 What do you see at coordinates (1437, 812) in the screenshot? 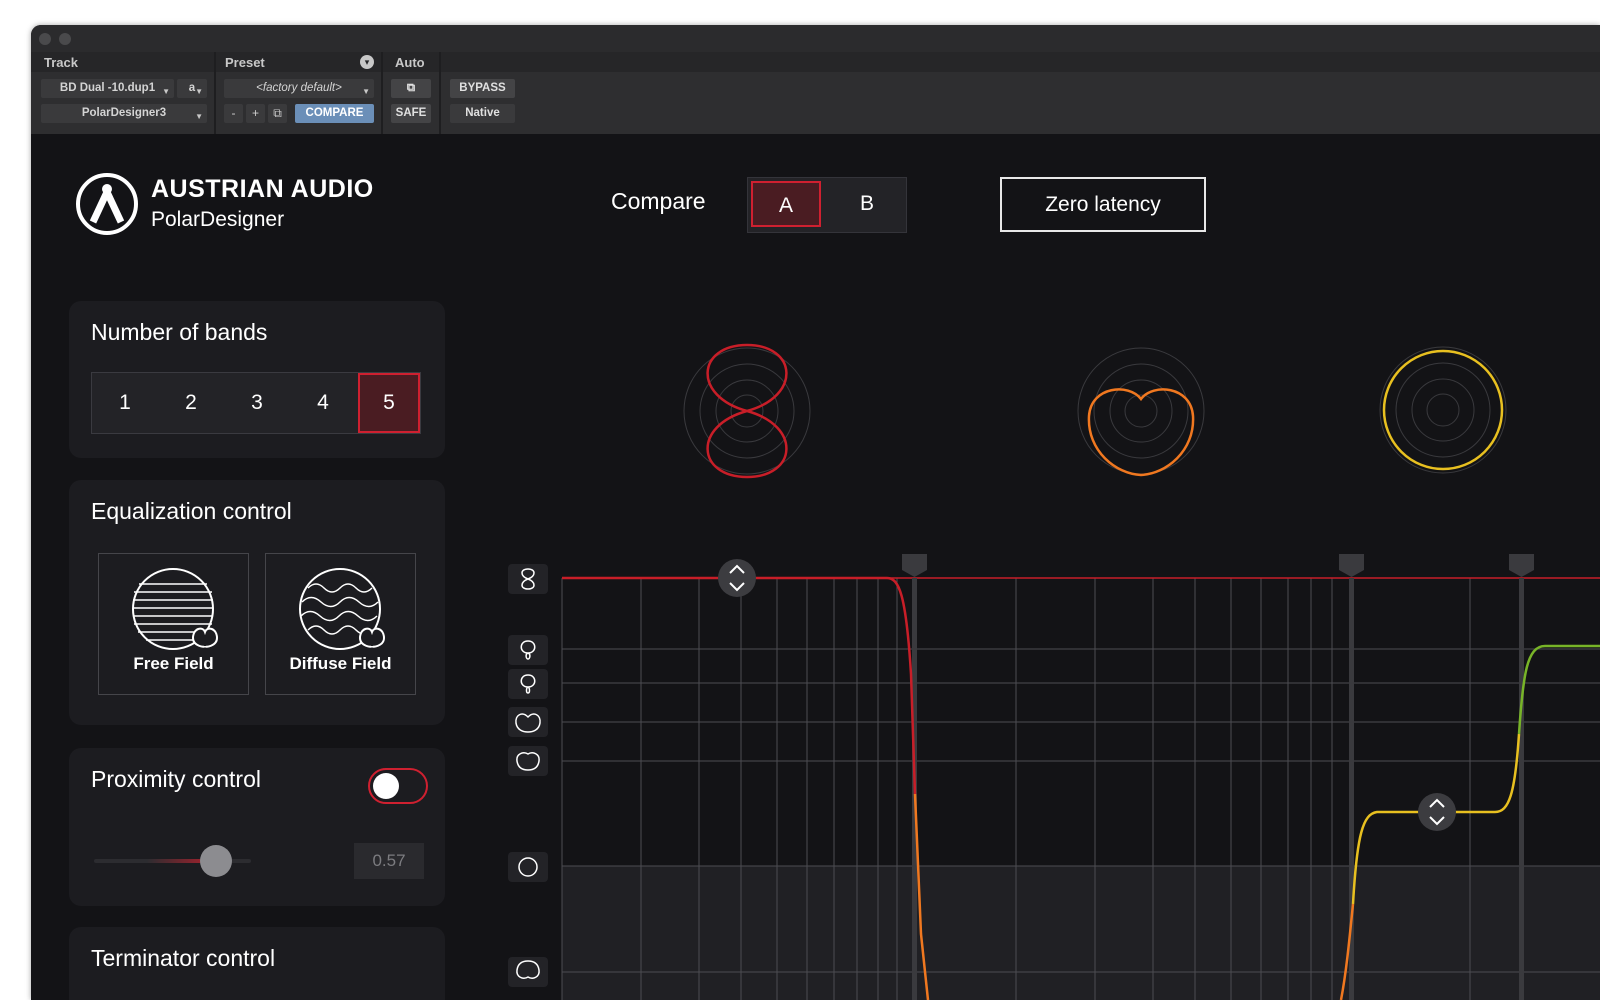
I see `band-3-pattern-handle` at bounding box center [1437, 812].